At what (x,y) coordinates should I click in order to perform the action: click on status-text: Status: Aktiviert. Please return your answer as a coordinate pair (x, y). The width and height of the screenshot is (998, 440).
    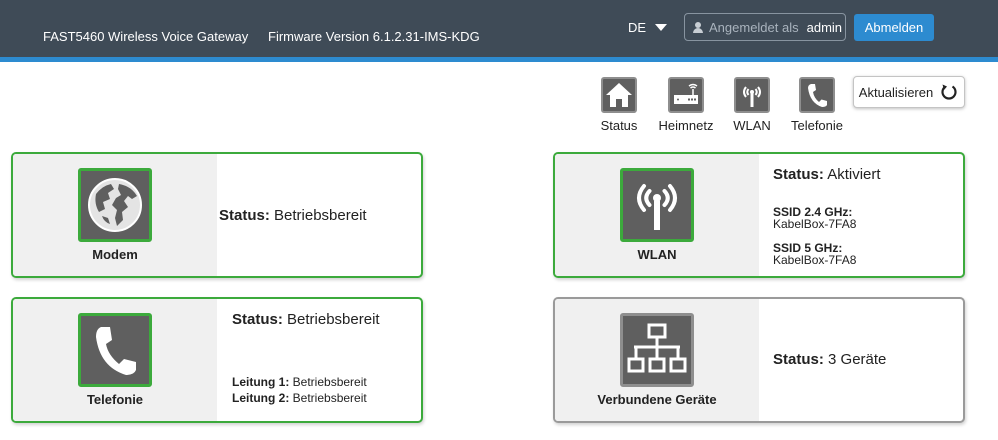
    Looking at the image, I should click on (827, 174).